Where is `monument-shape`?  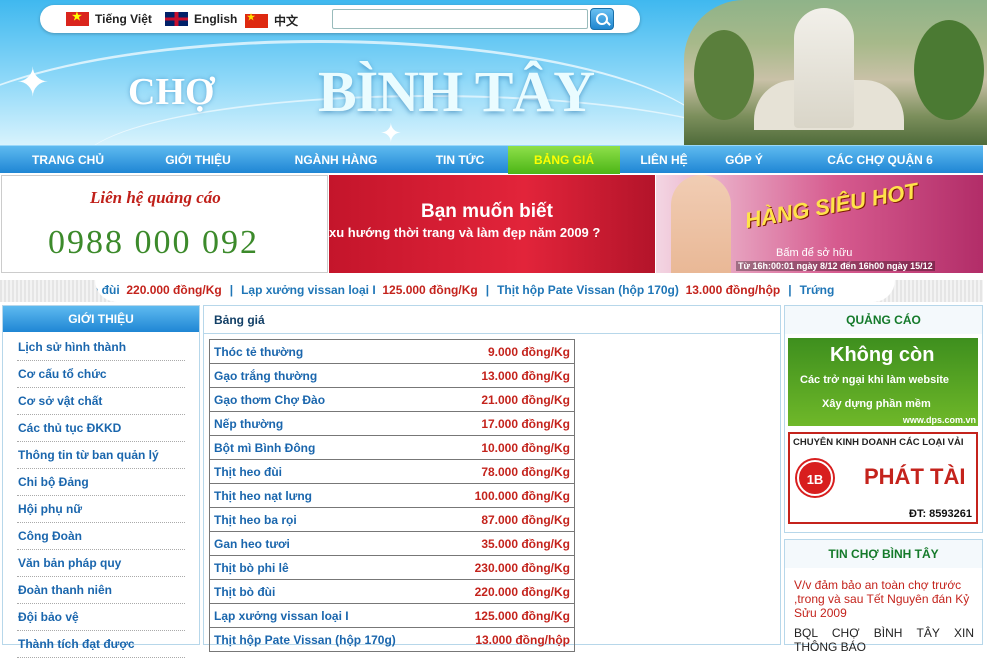 monument-shape is located at coordinates (824, 68).